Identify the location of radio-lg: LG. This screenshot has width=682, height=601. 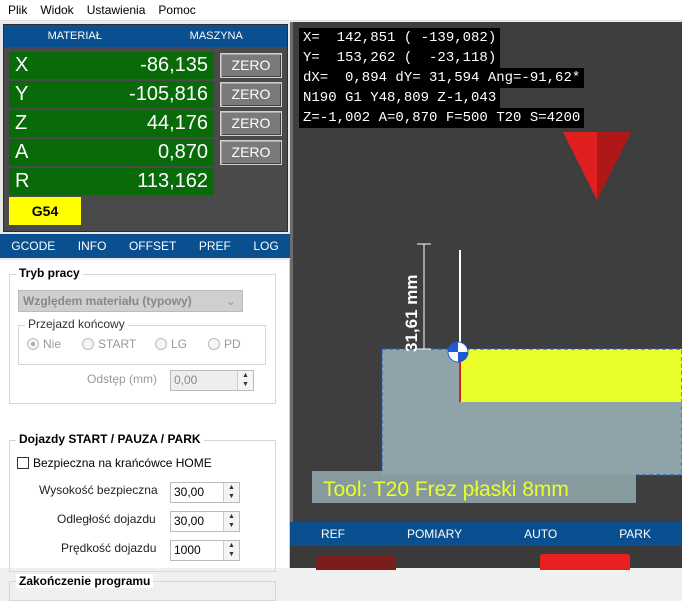
(171, 344).